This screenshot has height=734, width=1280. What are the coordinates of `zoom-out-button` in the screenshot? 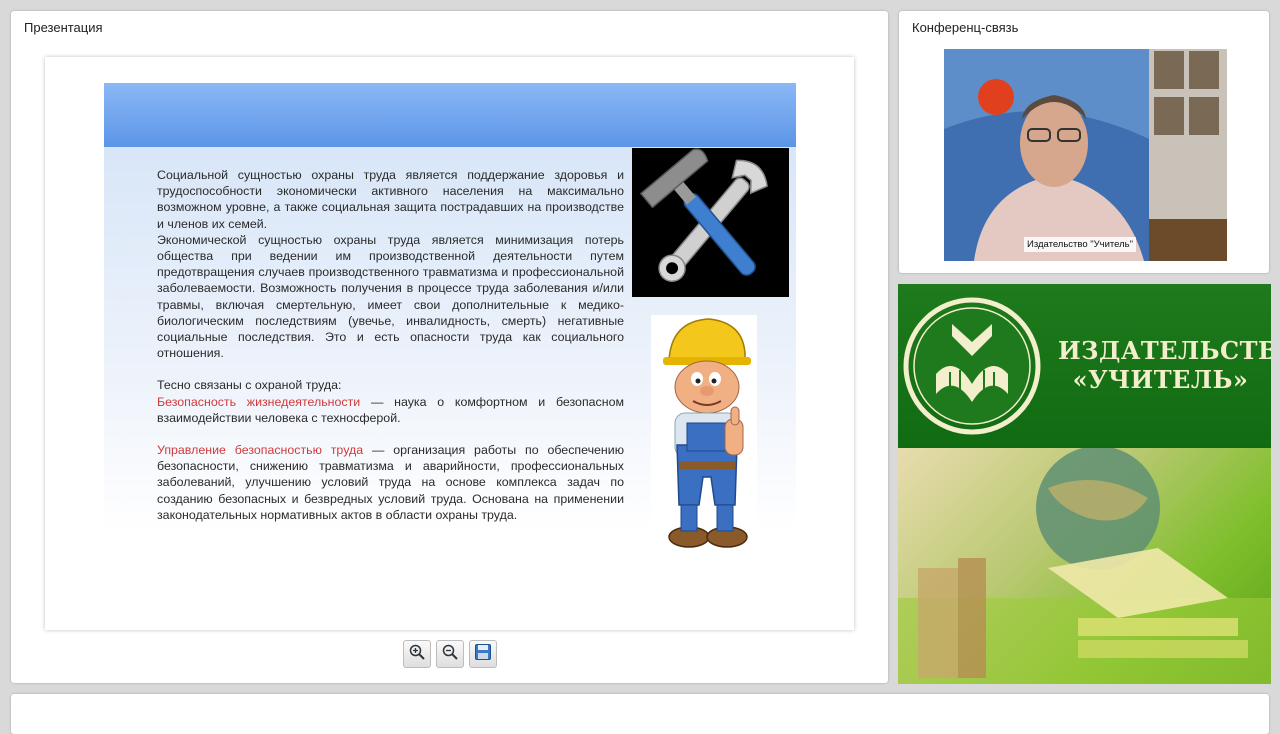 It's located at (450, 654).